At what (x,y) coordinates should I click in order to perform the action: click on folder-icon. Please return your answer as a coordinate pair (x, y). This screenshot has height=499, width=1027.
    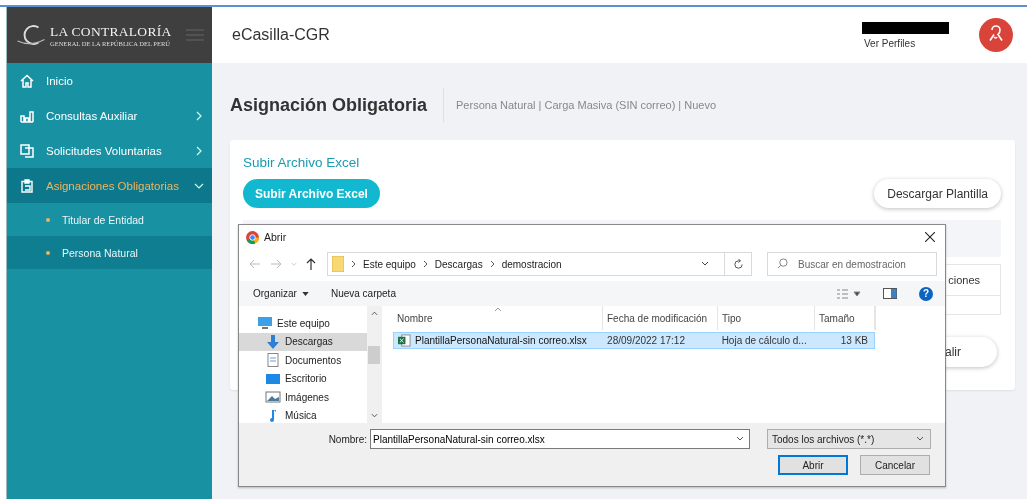
    Looking at the image, I should click on (338, 264).